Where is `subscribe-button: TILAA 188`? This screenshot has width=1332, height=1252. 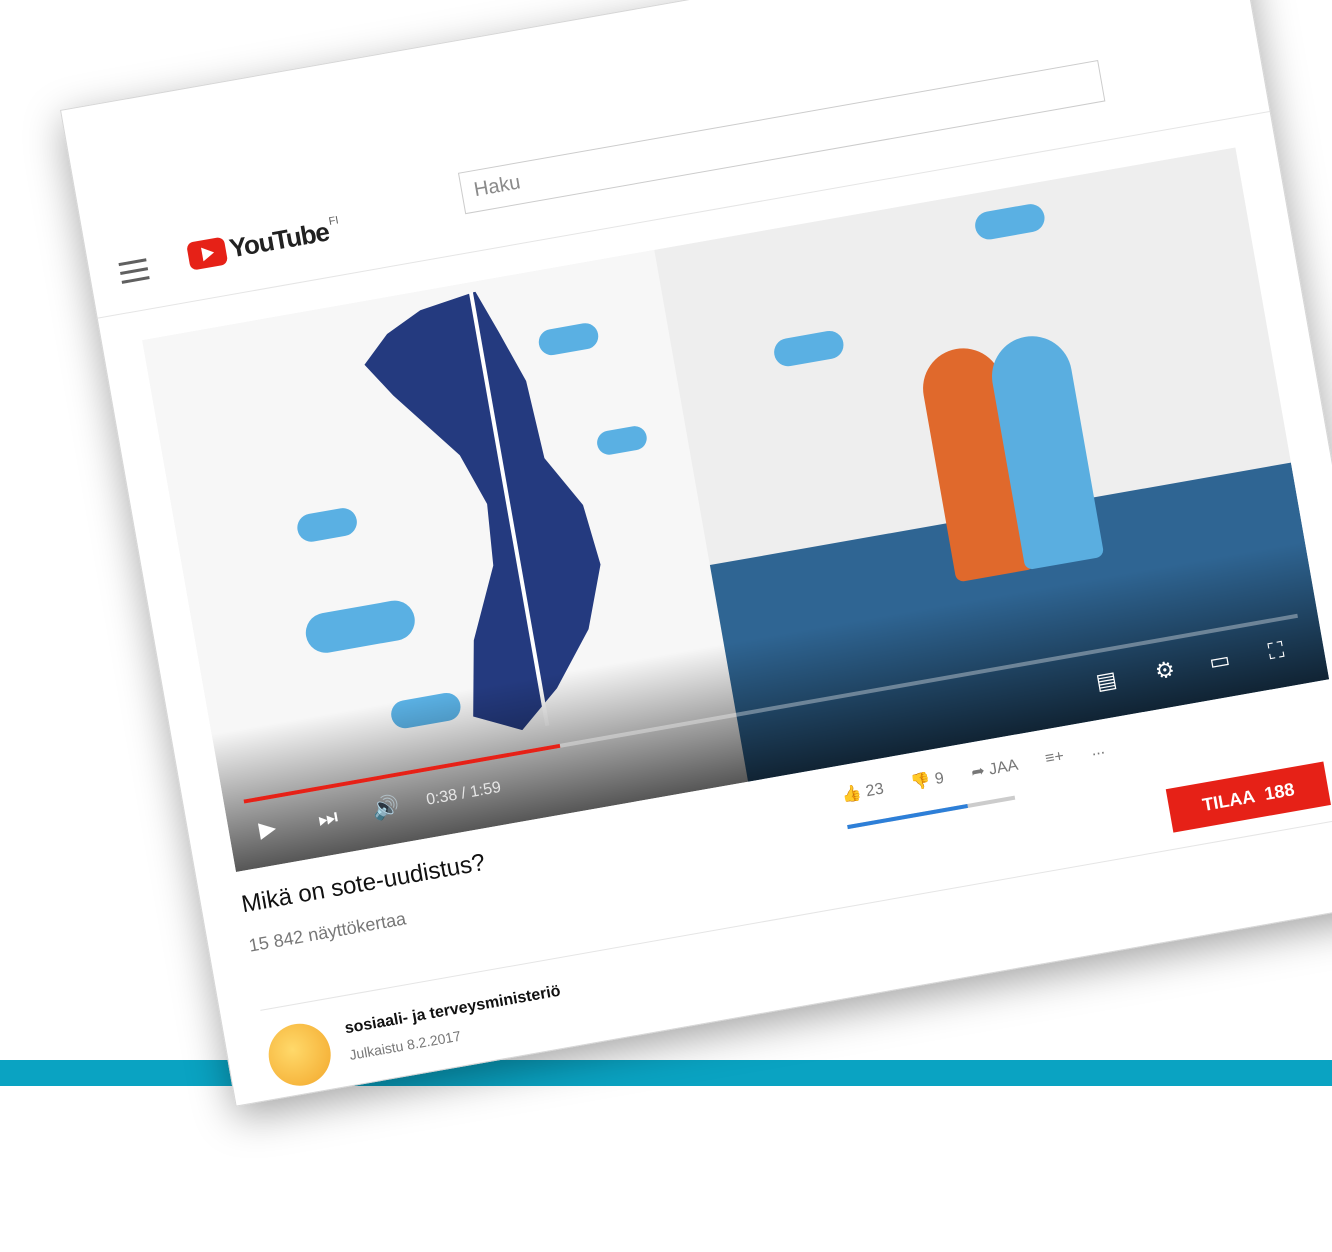
subscribe-button: TILAA 188 is located at coordinates (1248, 797).